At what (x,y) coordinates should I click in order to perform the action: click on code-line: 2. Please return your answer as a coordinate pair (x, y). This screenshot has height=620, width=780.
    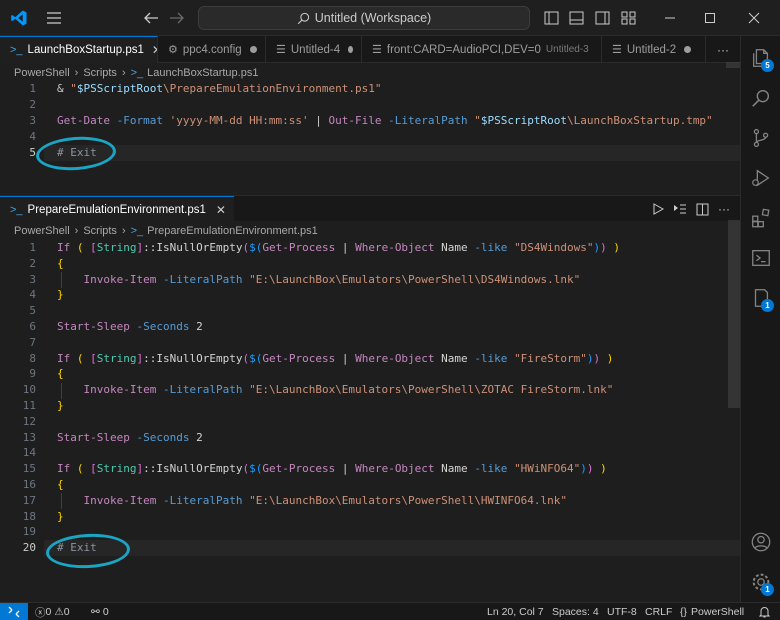
    Looking at the image, I should click on (370, 105).